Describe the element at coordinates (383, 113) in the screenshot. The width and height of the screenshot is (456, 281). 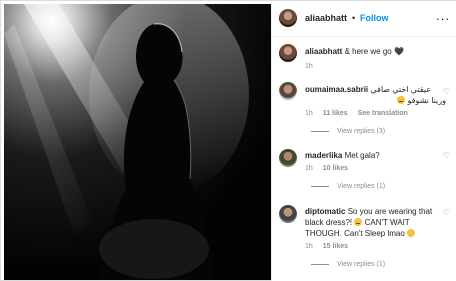
I see `see-translation-link: See translation` at that location.